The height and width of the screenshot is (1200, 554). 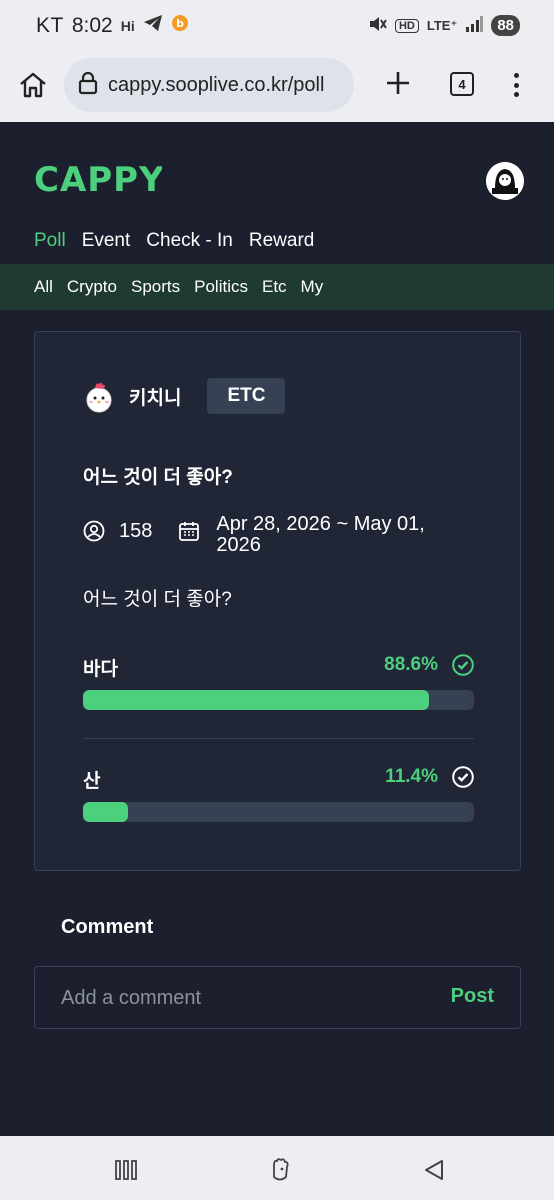 I want to click on option-percent: 88.6%, so click(x=411, y=664).